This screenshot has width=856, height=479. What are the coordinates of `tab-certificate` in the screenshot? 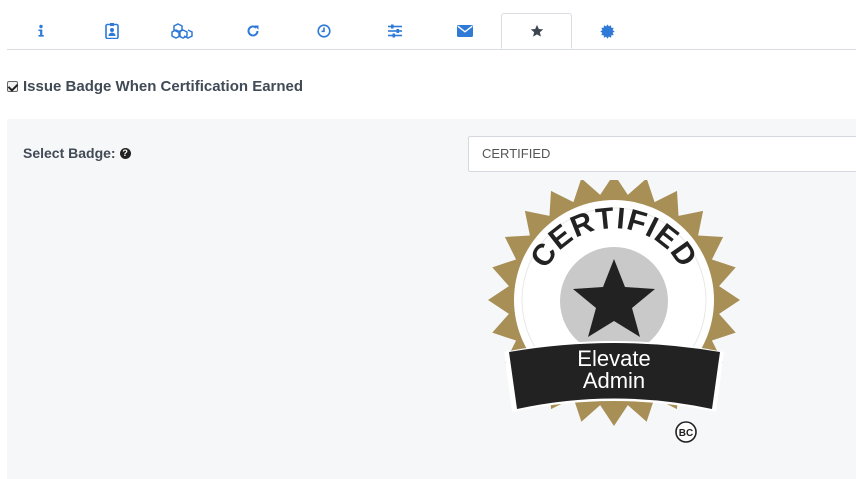 It's located at (607, 31).